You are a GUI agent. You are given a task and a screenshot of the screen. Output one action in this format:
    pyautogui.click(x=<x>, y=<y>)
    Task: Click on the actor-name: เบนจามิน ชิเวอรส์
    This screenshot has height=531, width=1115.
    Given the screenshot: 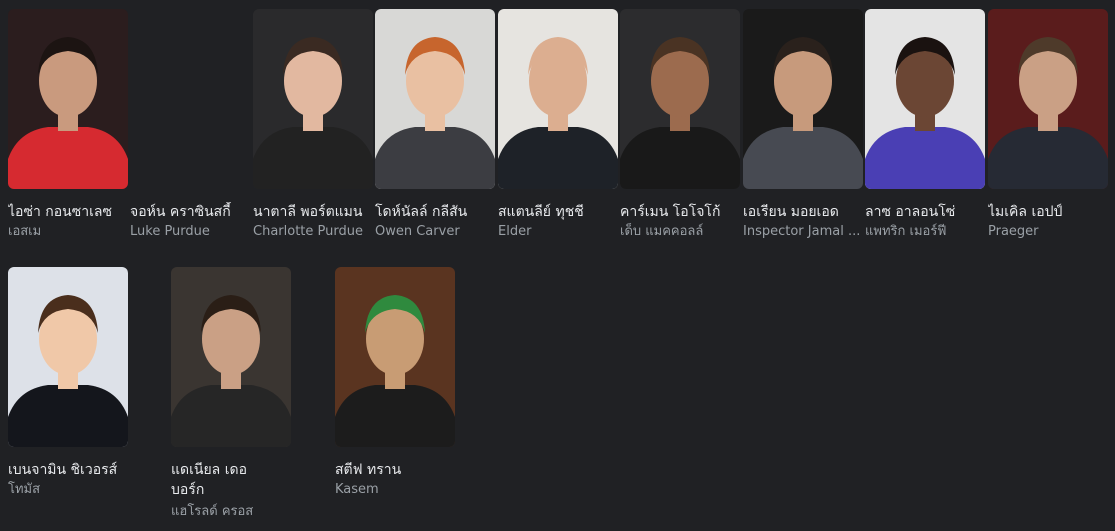 What is the action you would take?
    pyautogui.click(x=69, y=470)
    